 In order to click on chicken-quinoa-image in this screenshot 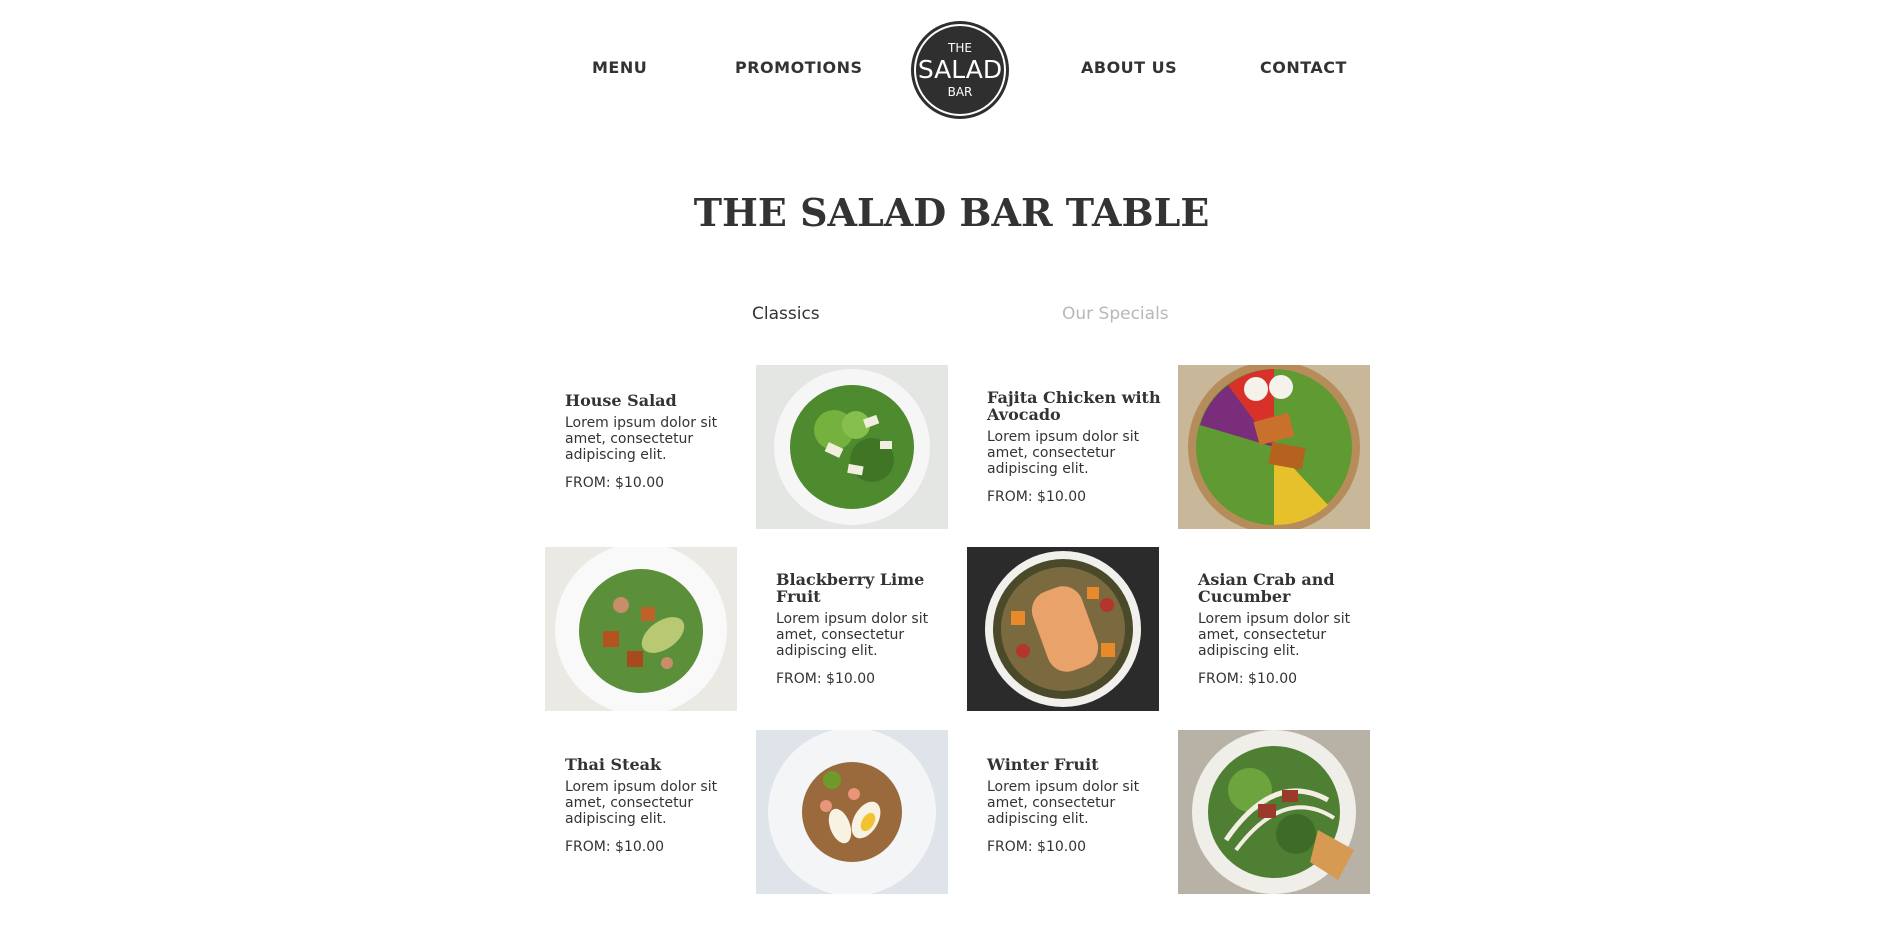, I will do `click(1063, 629)`.